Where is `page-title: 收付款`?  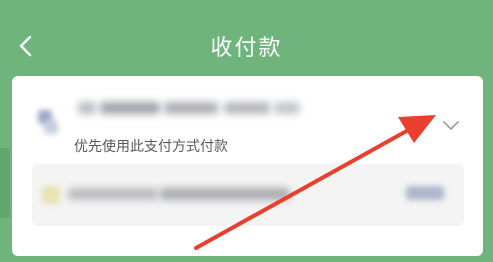 page-title: 收付款 is located at coordinates (246, 48).